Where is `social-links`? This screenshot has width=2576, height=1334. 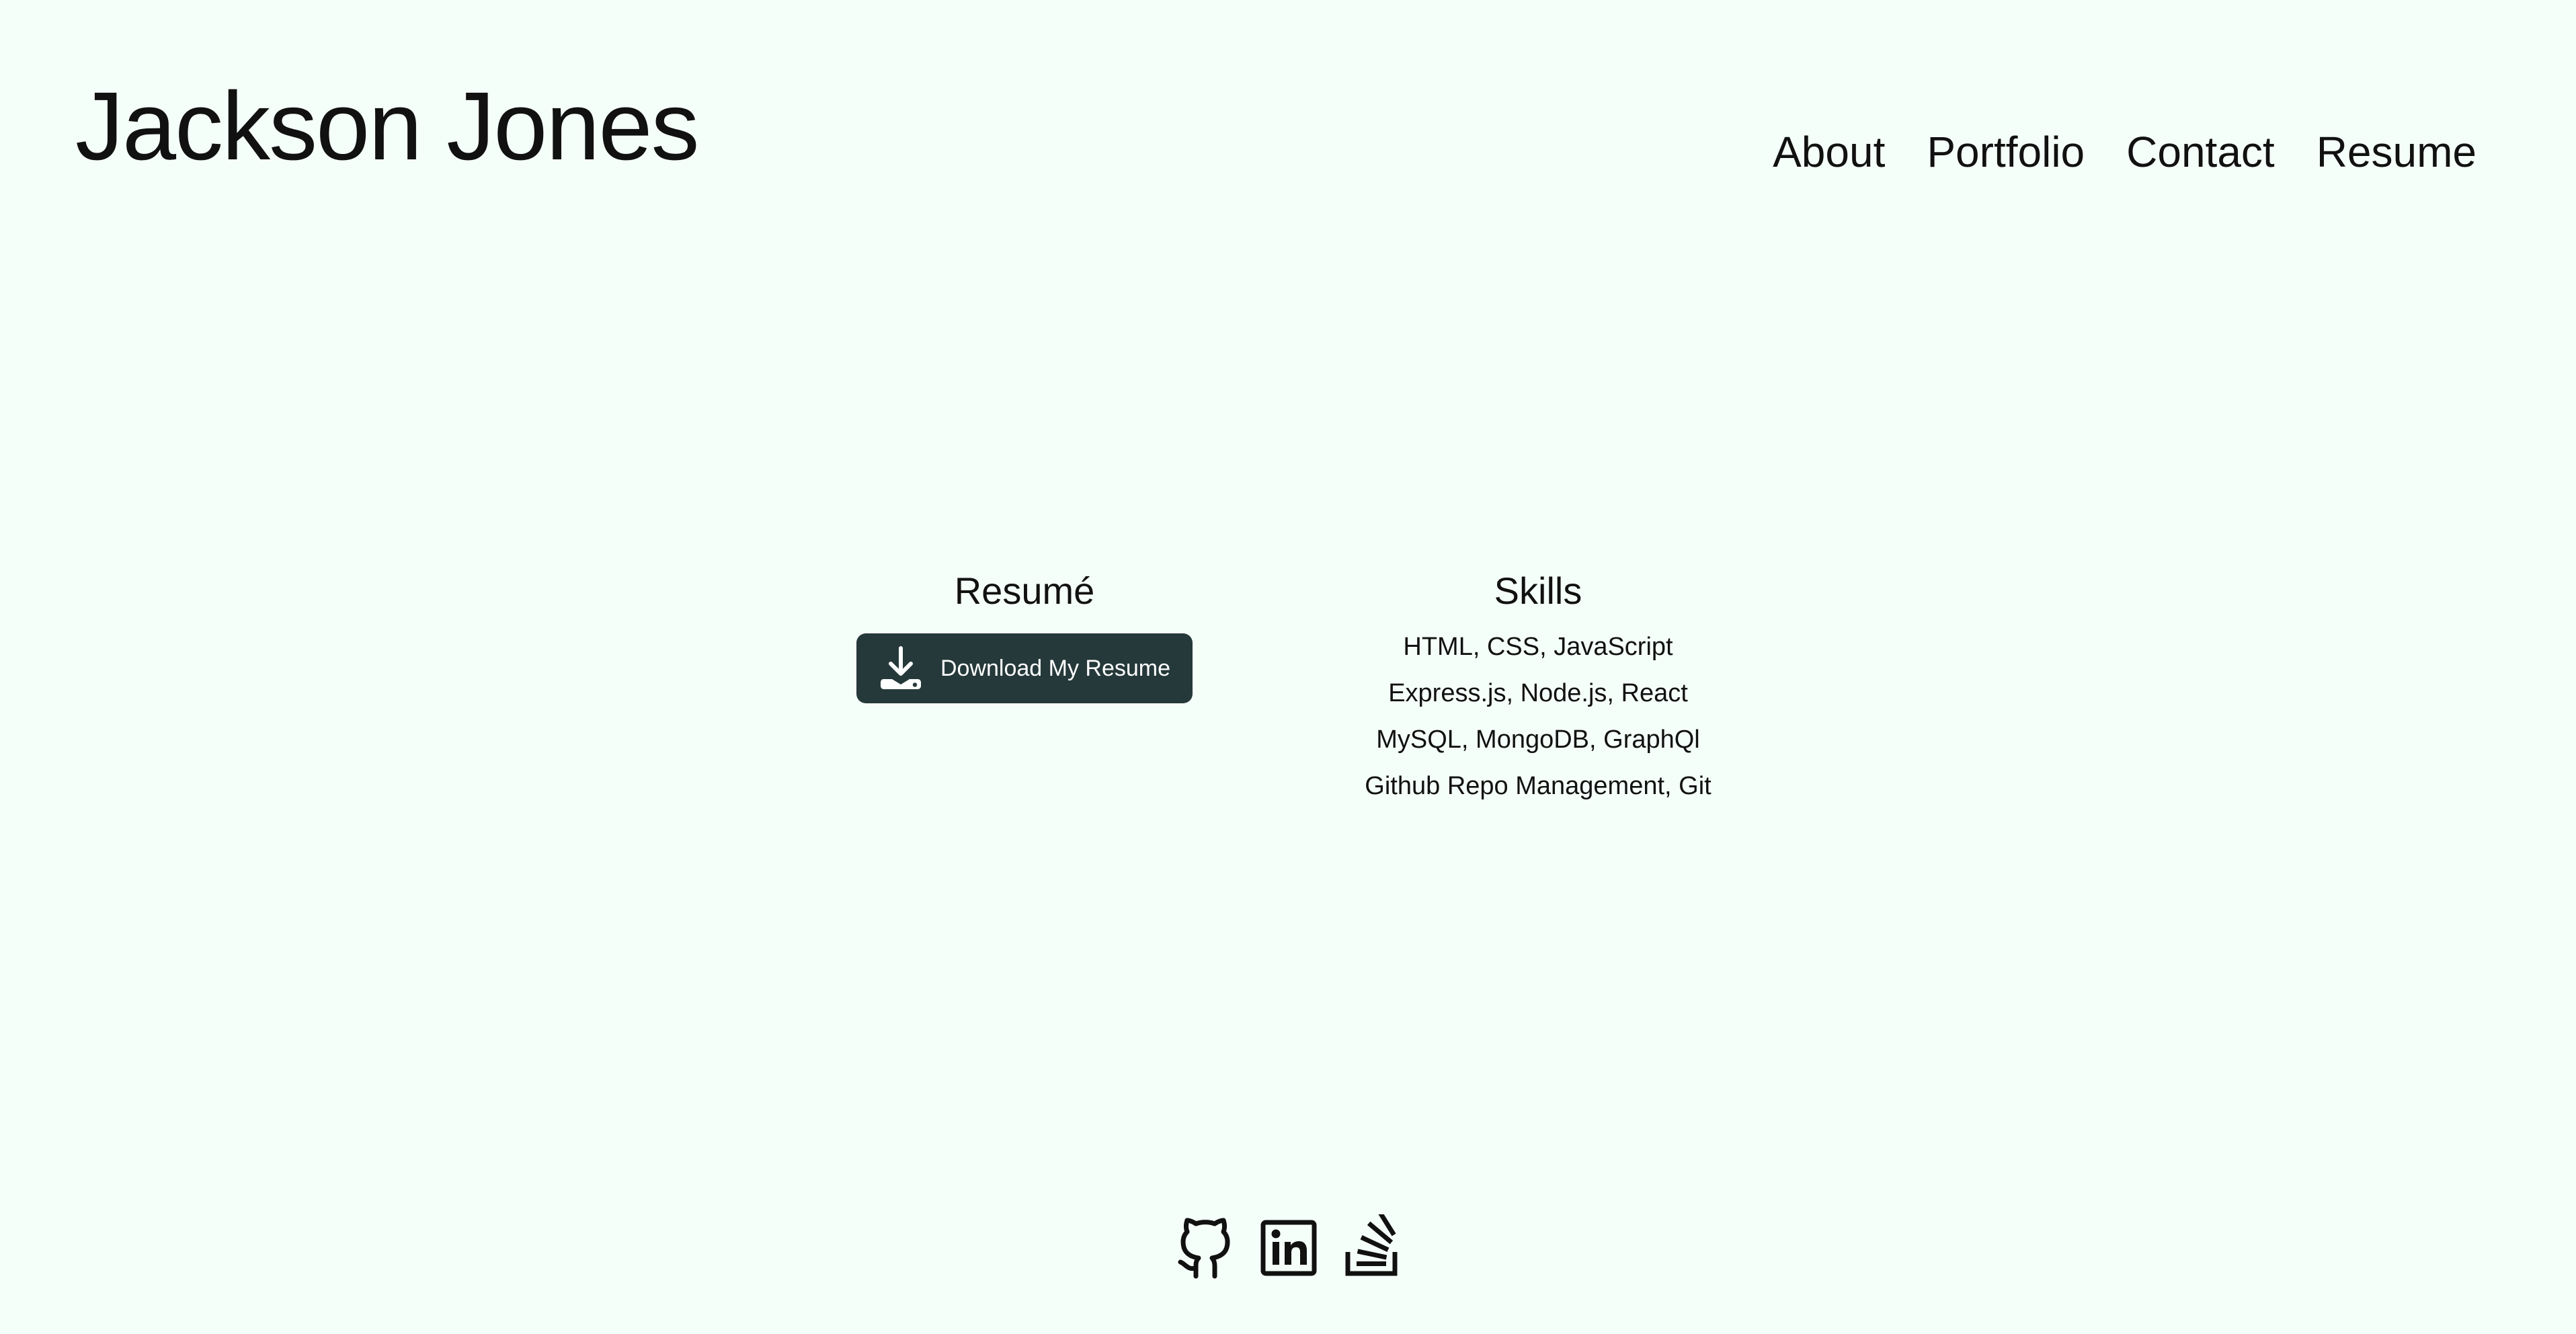
social-links is located at coordinates (1288, 1246).